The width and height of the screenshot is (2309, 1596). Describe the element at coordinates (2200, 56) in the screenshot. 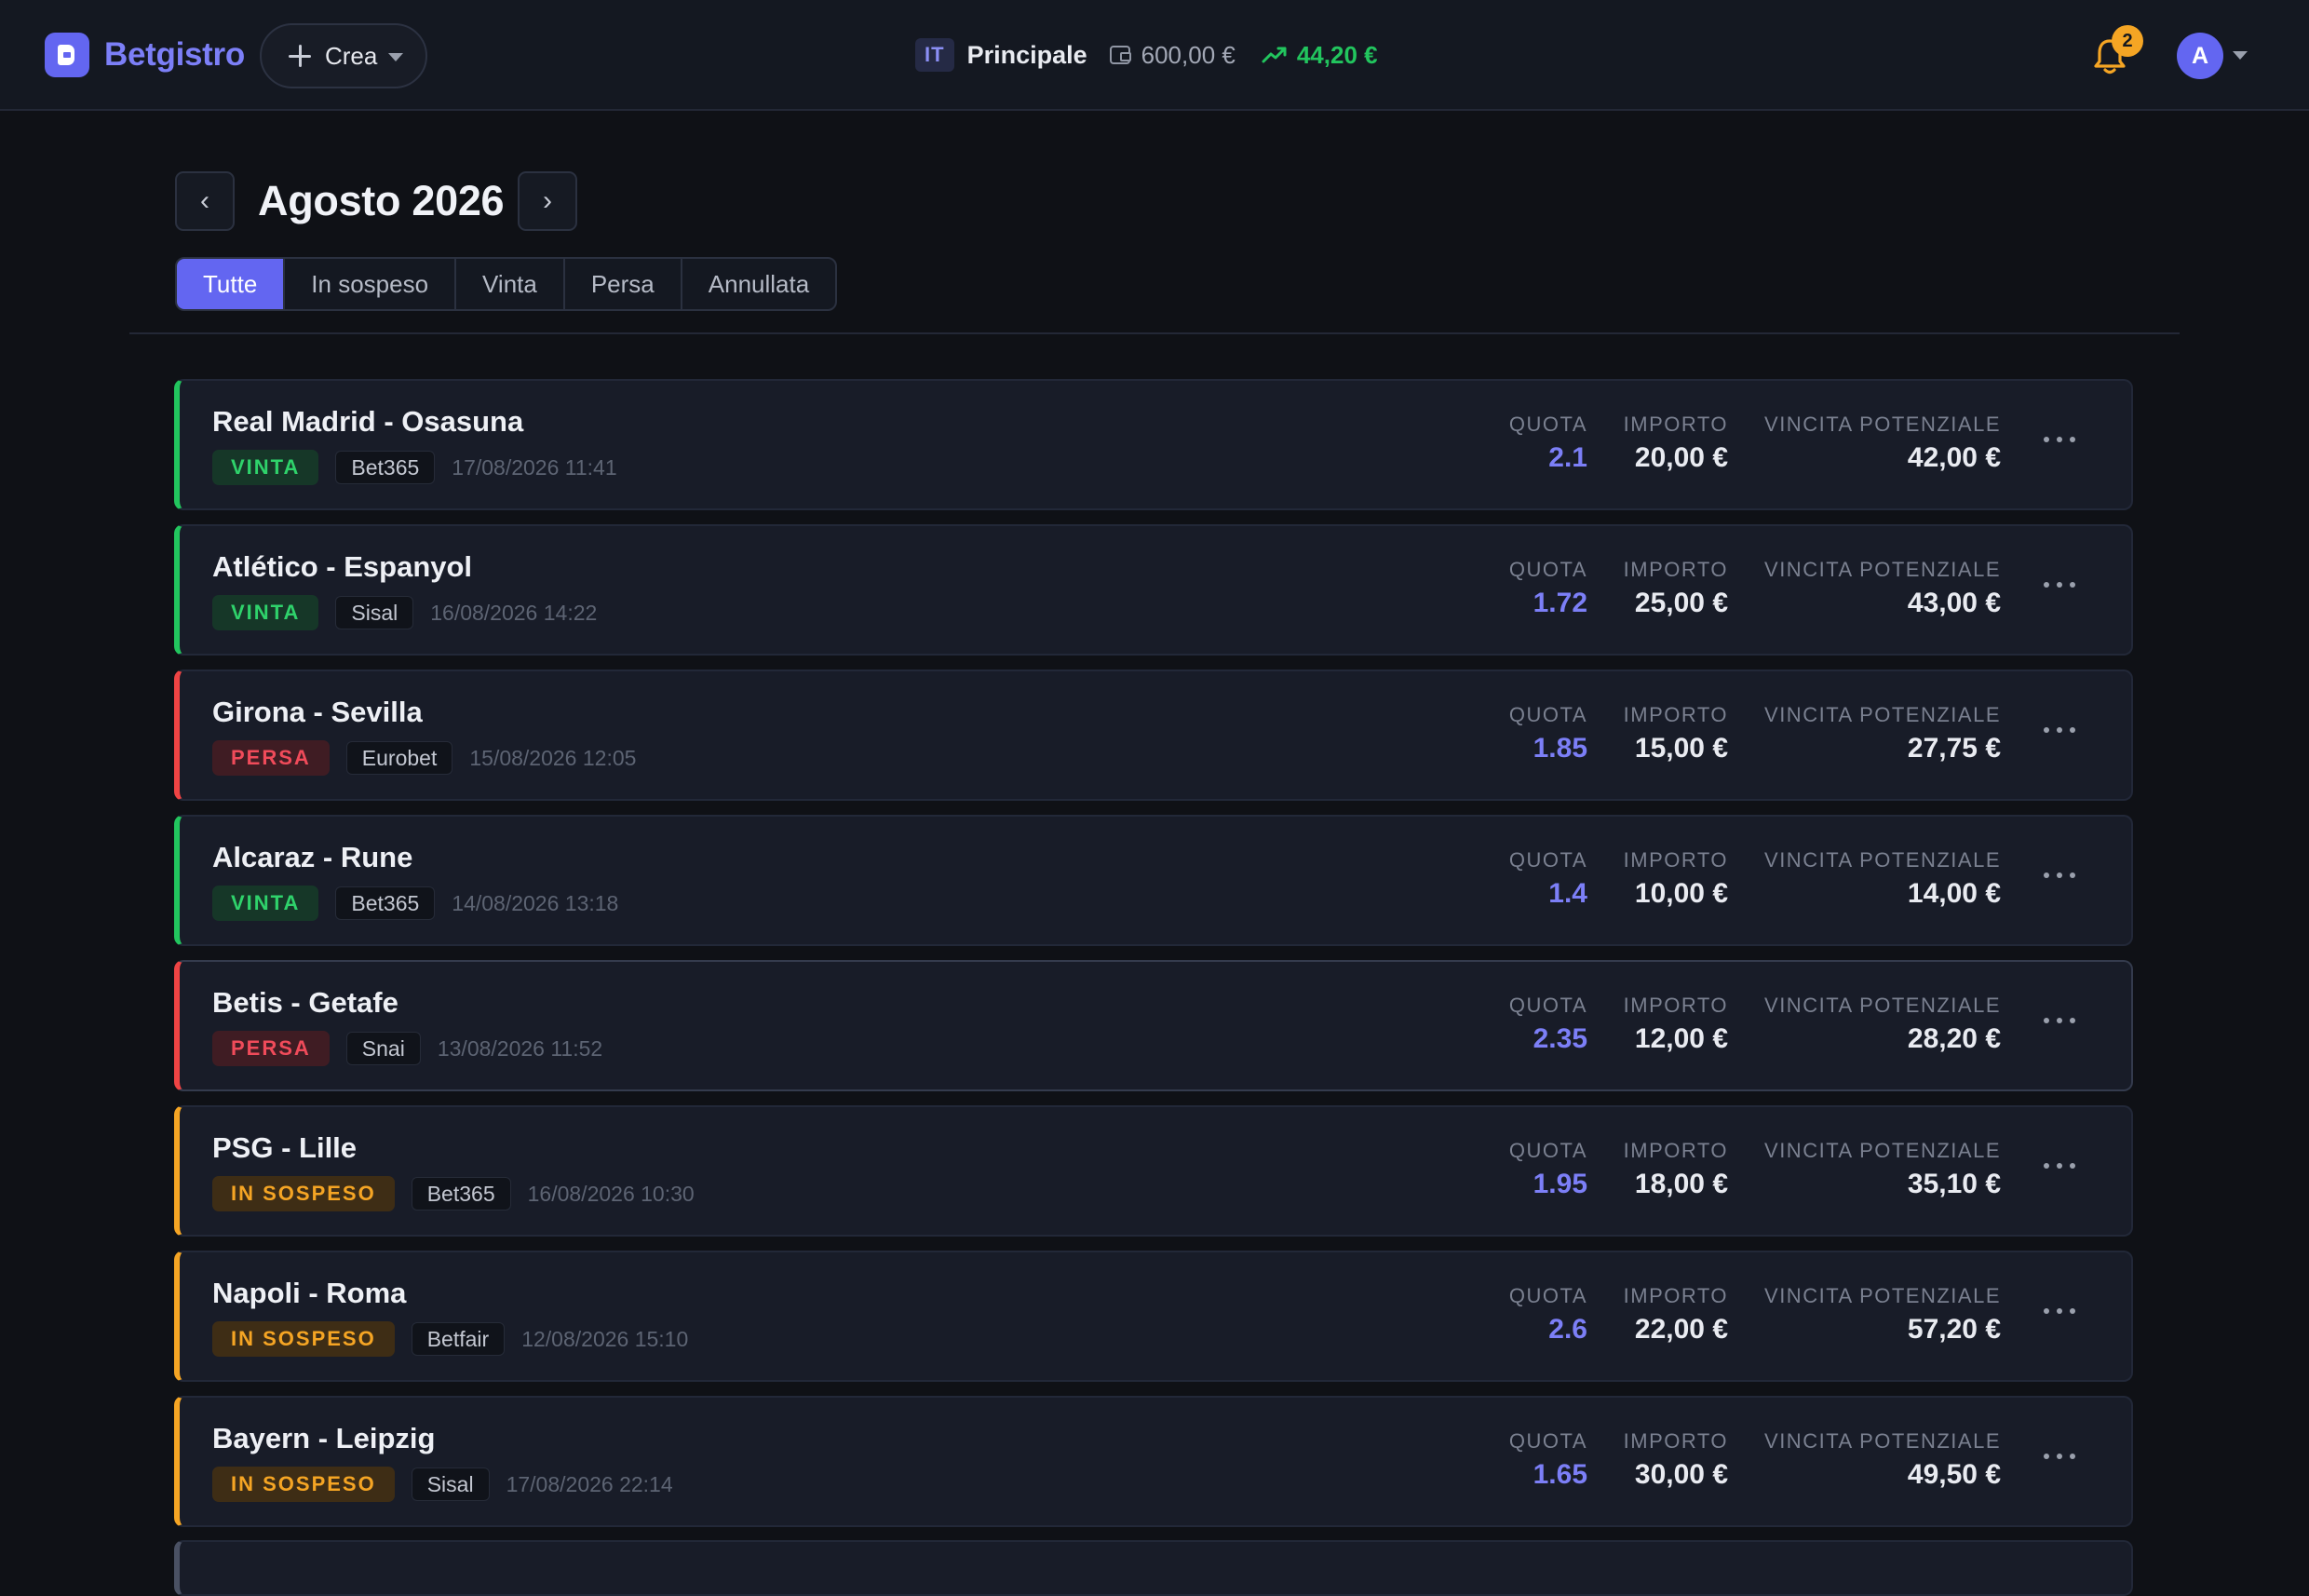

I see `avatar: A` at that location.